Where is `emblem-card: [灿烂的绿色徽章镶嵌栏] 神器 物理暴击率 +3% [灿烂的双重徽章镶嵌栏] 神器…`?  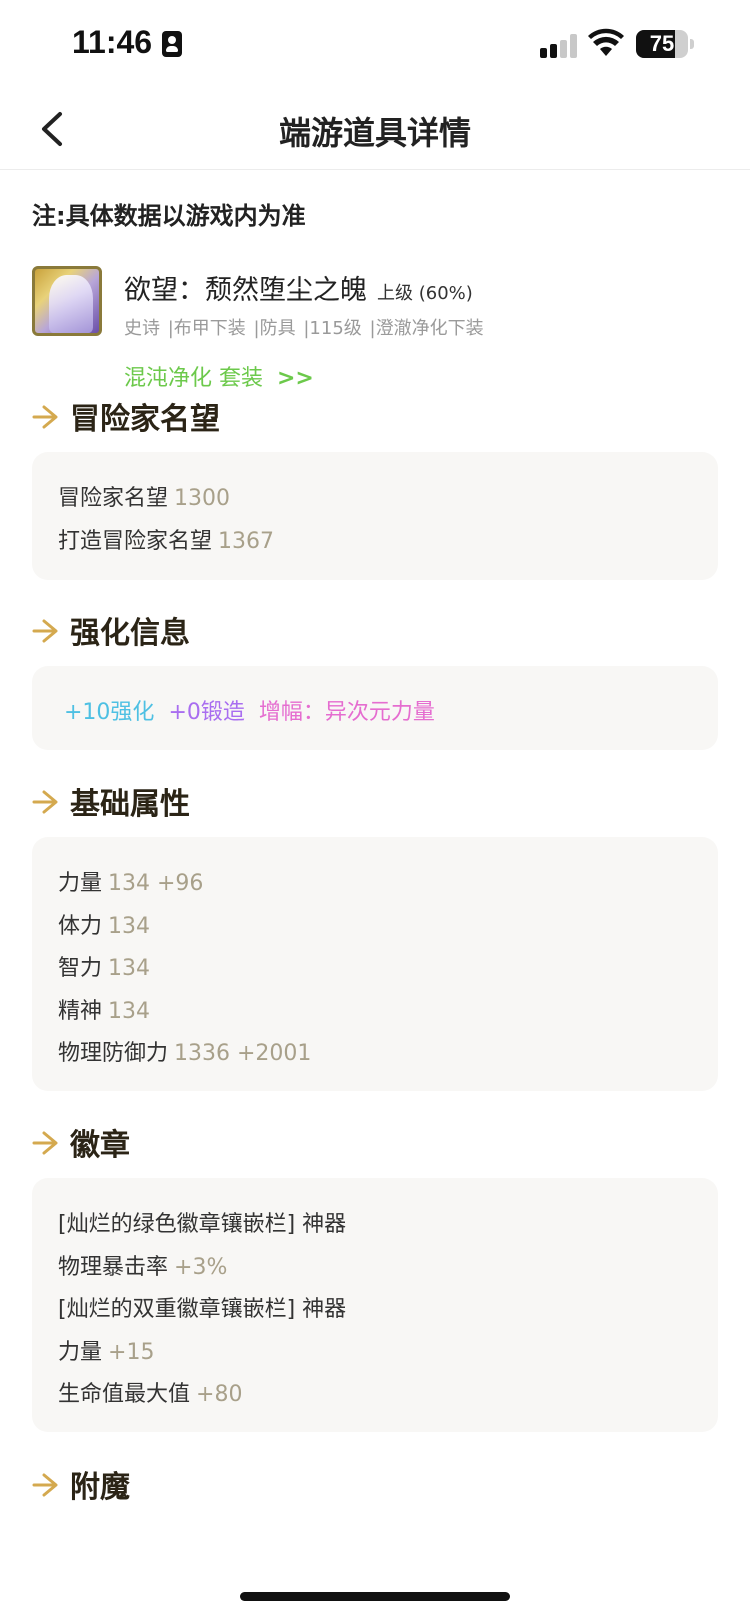
emblem-card: [灿烂的绿色徽章镶嵌栏] 神器 物理暴击率 +3% [灿烂的双重徽章镶嵌栏] 神器… is located at coordinates (375, 1305).